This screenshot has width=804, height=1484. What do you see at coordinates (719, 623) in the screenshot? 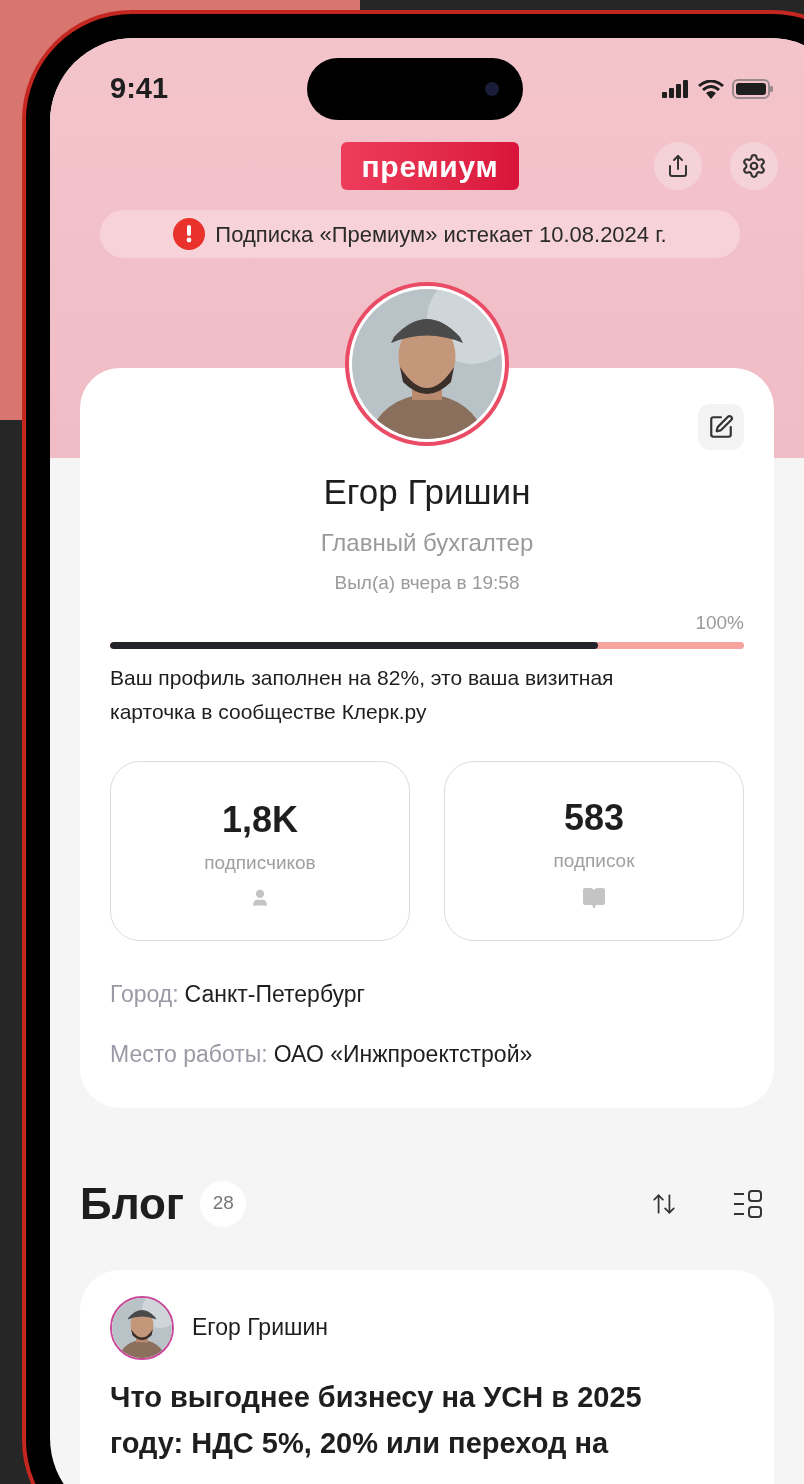
I see `progress-label: 100%` at bounding box center [719, 623].